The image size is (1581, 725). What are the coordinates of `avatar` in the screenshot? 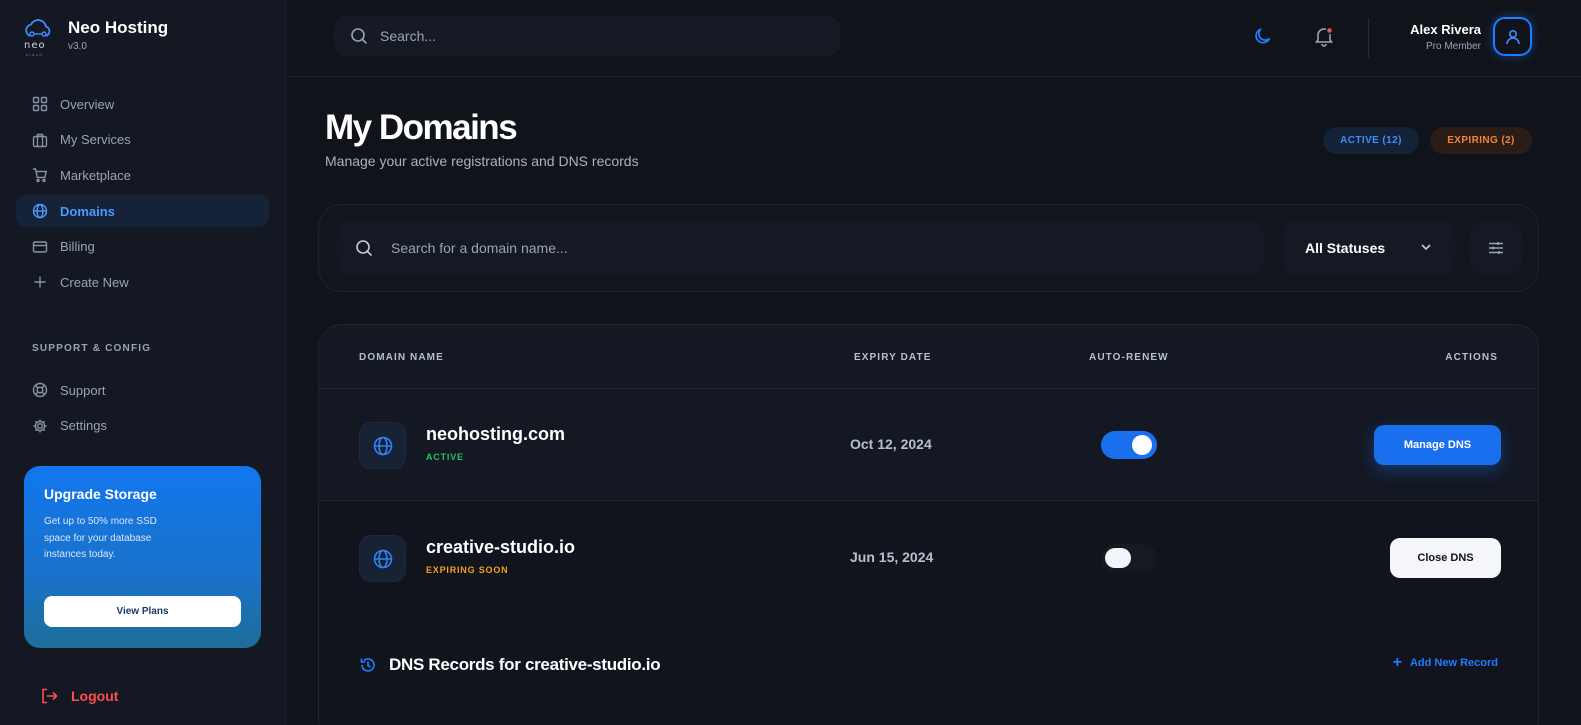 It's located at (1512, 36).